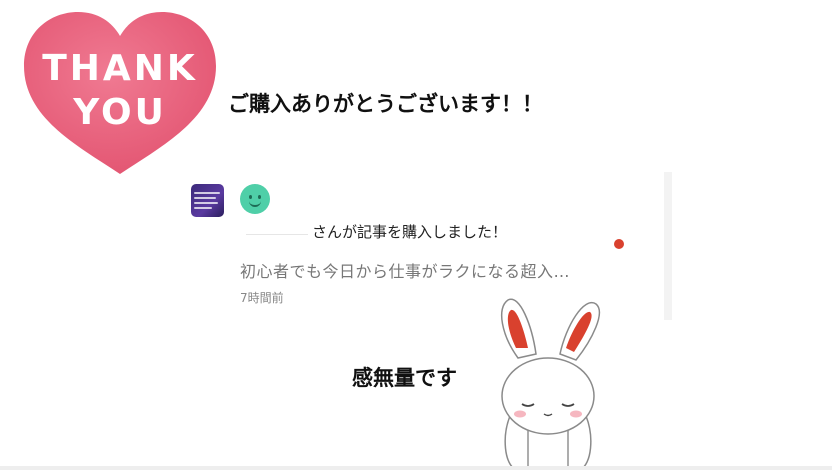 The width and height of the screenshot is (832, 470). Describe the element at coordinates (385, 104) in the screenshot. I see `thanks-message: ご購入ありがとうございます！！` at that location.